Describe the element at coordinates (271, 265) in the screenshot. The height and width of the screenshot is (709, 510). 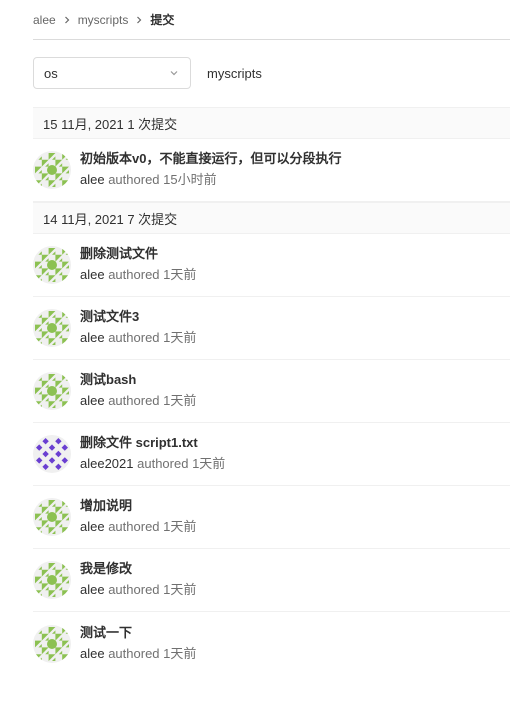
I see `commit-row: 删除测试文件 alee authored 1天前` at that location.